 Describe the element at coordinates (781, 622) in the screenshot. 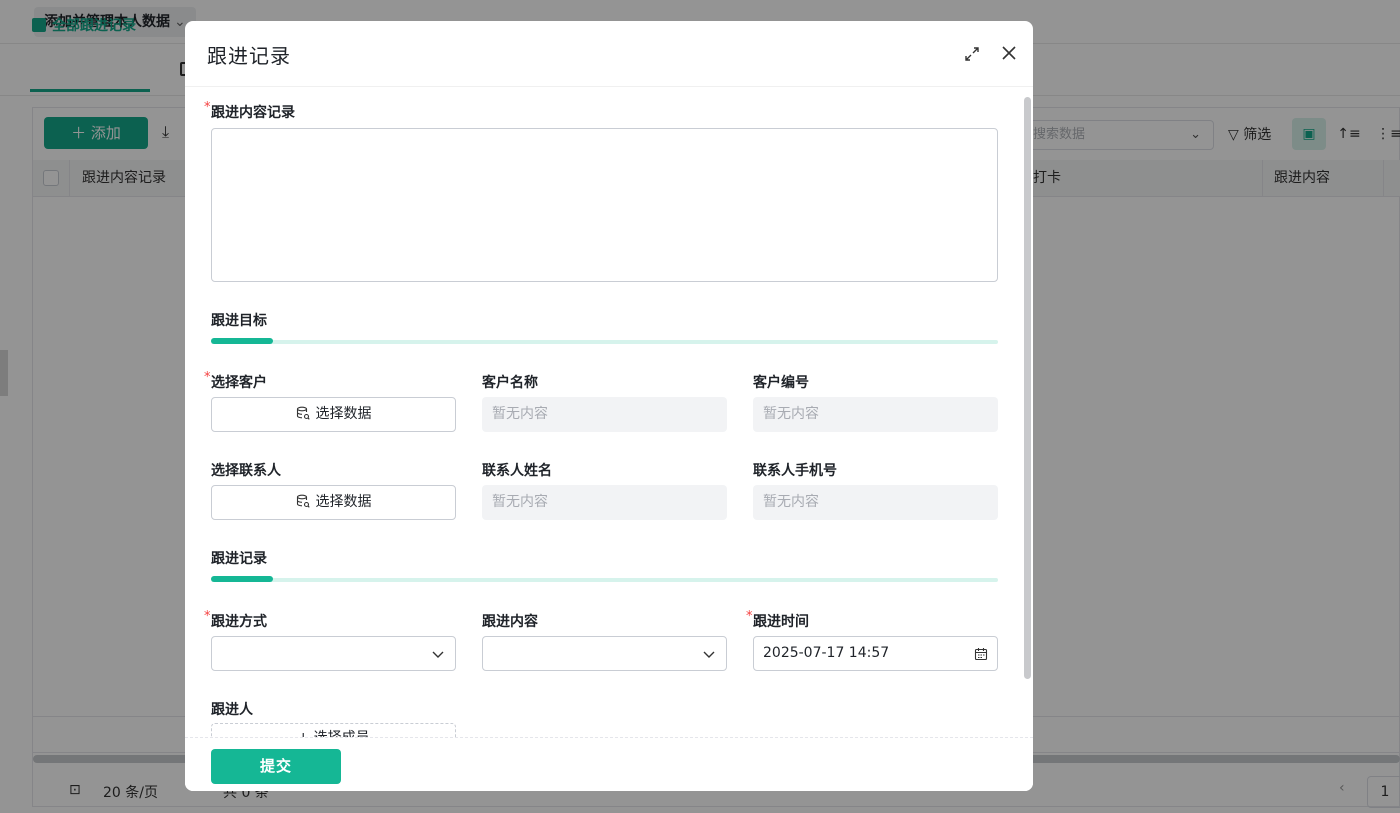

I see `label-text: 跟进时间` at that location.